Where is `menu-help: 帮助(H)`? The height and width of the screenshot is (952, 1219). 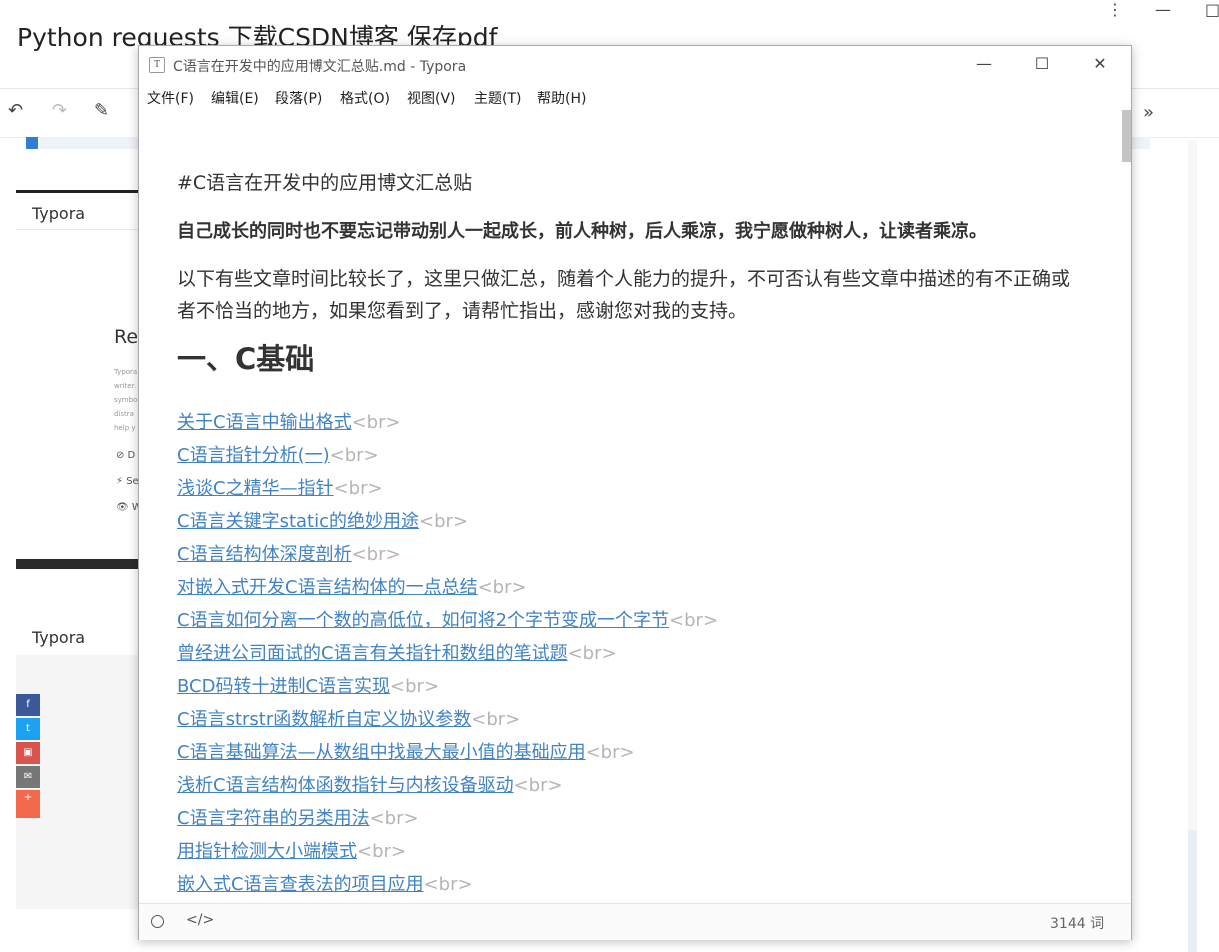 menu-help: 帮助(H) is located at coordinates (561, 98).